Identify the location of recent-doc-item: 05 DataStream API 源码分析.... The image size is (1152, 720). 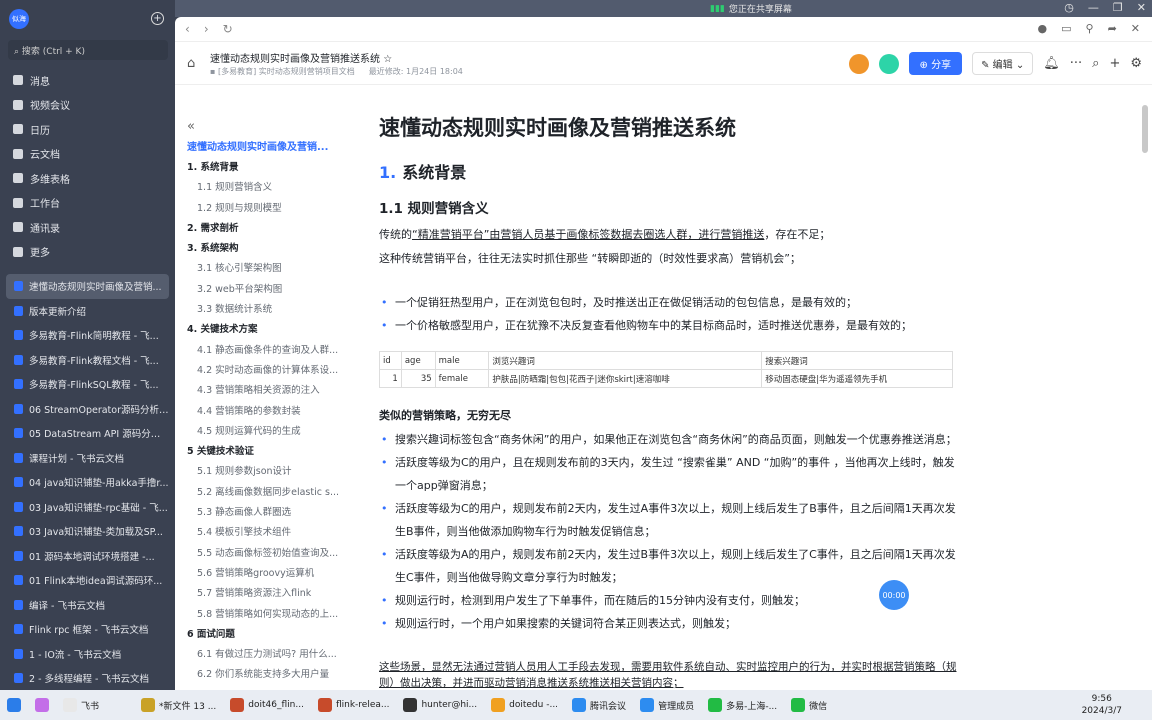
(87, 433).